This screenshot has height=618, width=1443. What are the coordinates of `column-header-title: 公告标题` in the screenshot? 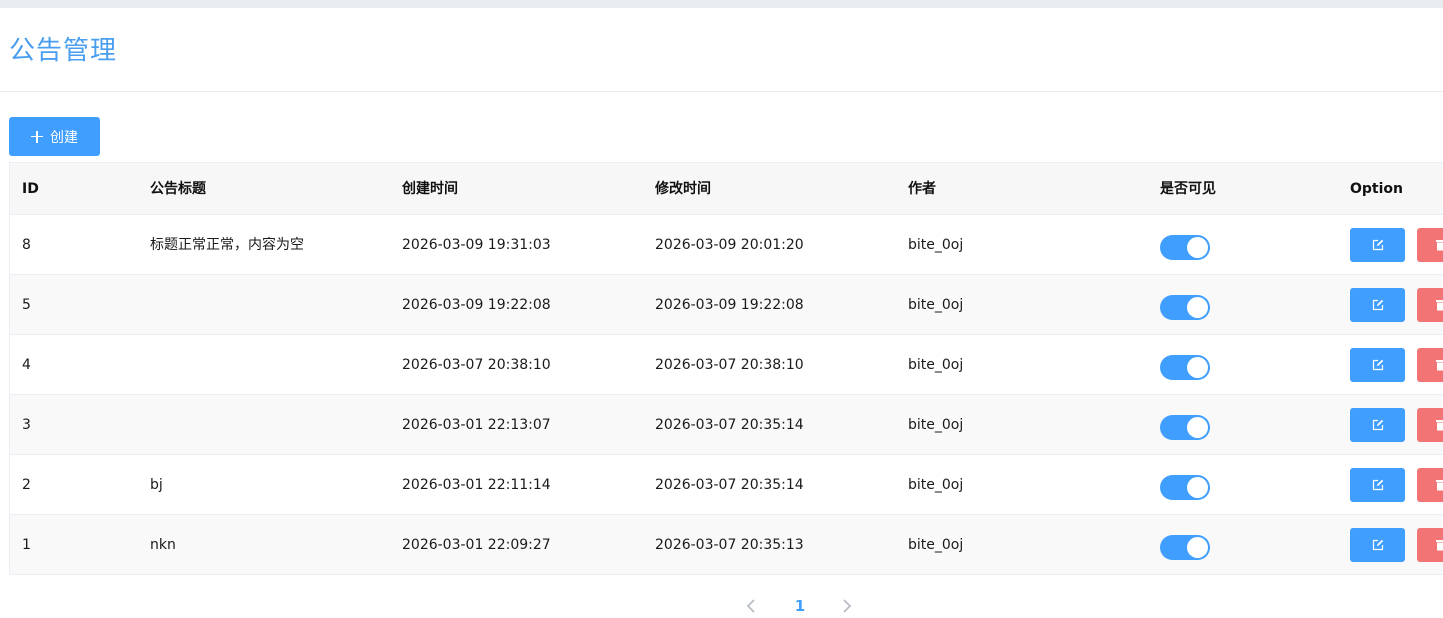 It's located at (178, 189).